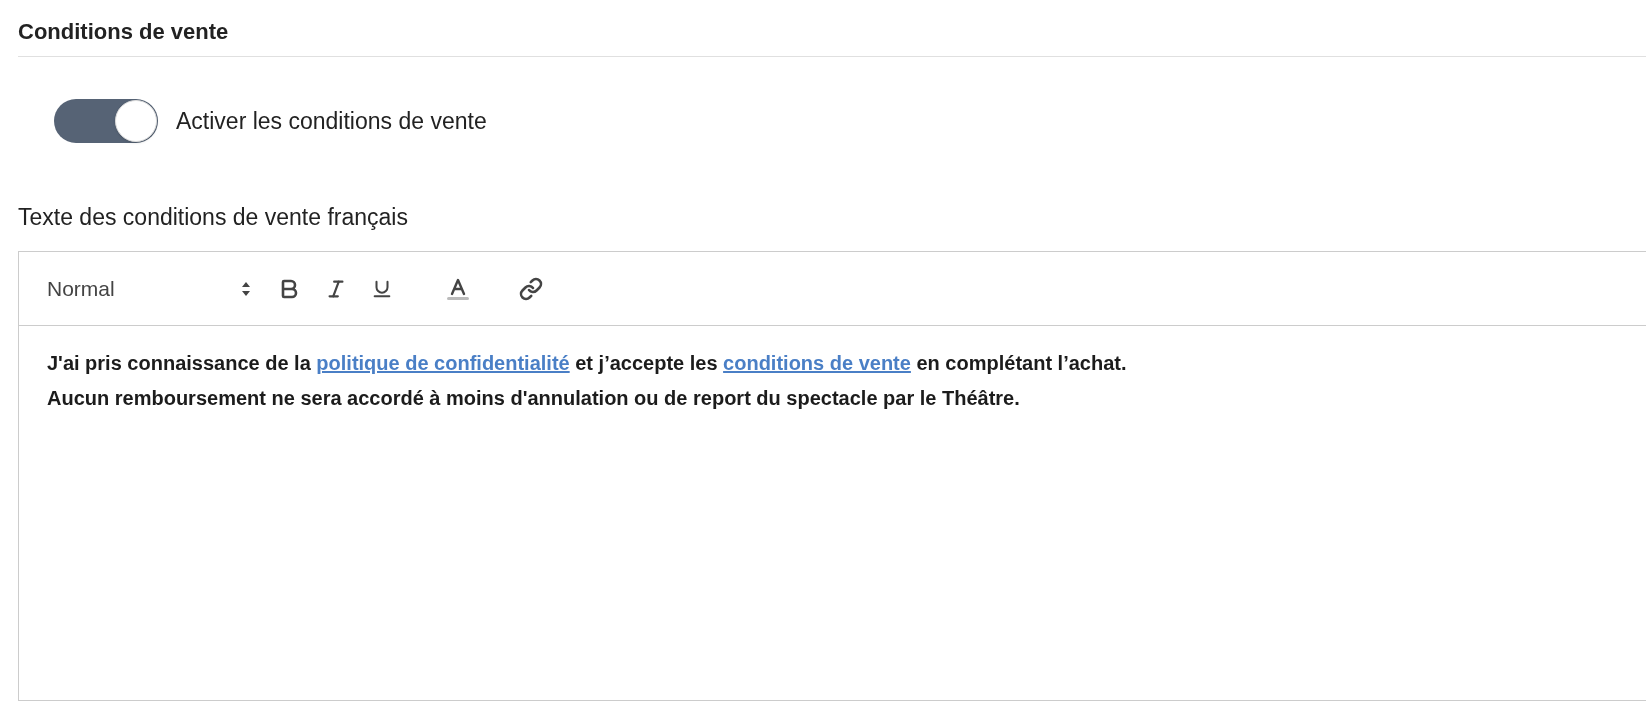 The height and width of the screenshot is (728, 1646). What do you see at coordinates (533, 398) in the screenshot?
I see `editor-paragraph: Aucun remboursement ne sera accordé à moins d'annulation ou de report du spectacle par le Théâtre.` at bounding box center [533, 398].